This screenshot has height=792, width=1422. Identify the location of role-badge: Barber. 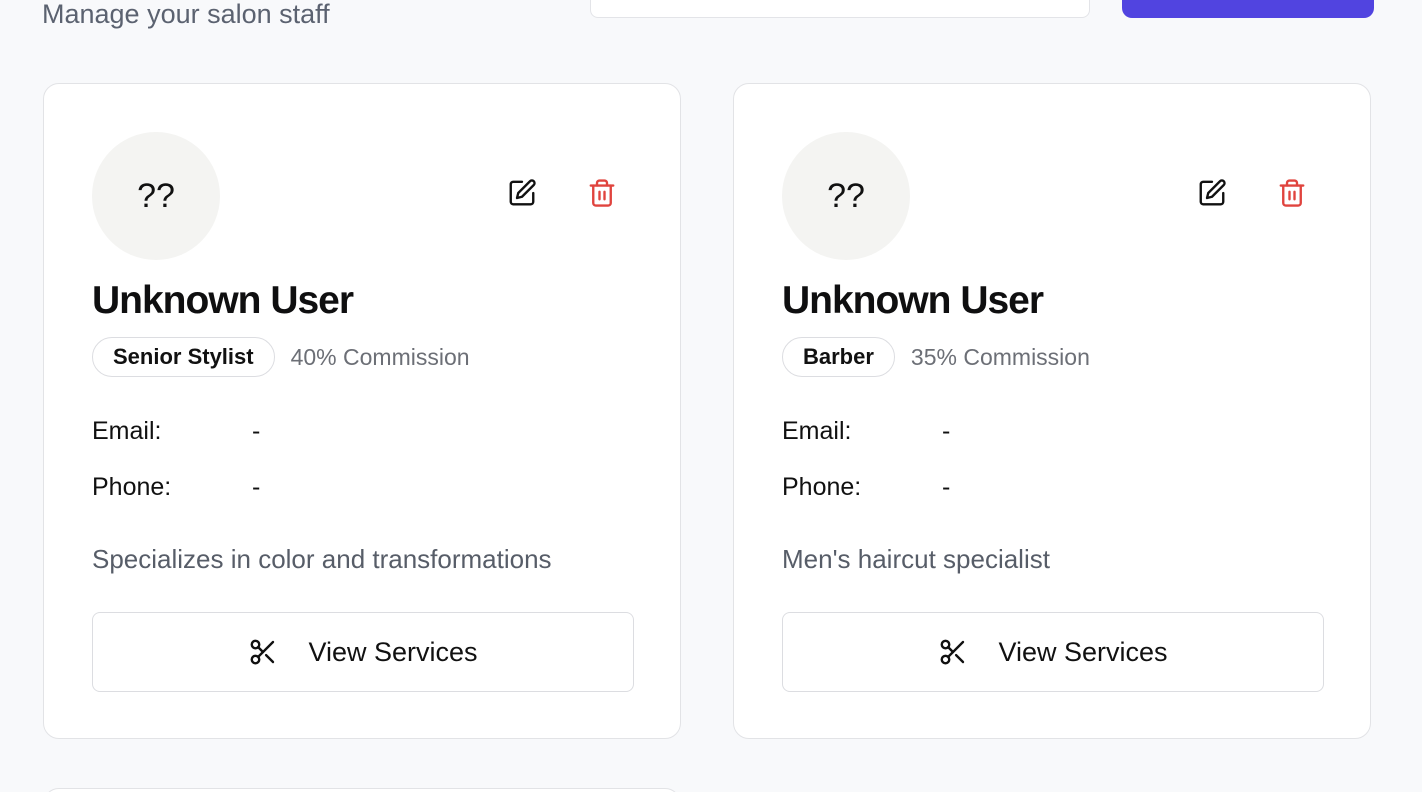
(838, 357).